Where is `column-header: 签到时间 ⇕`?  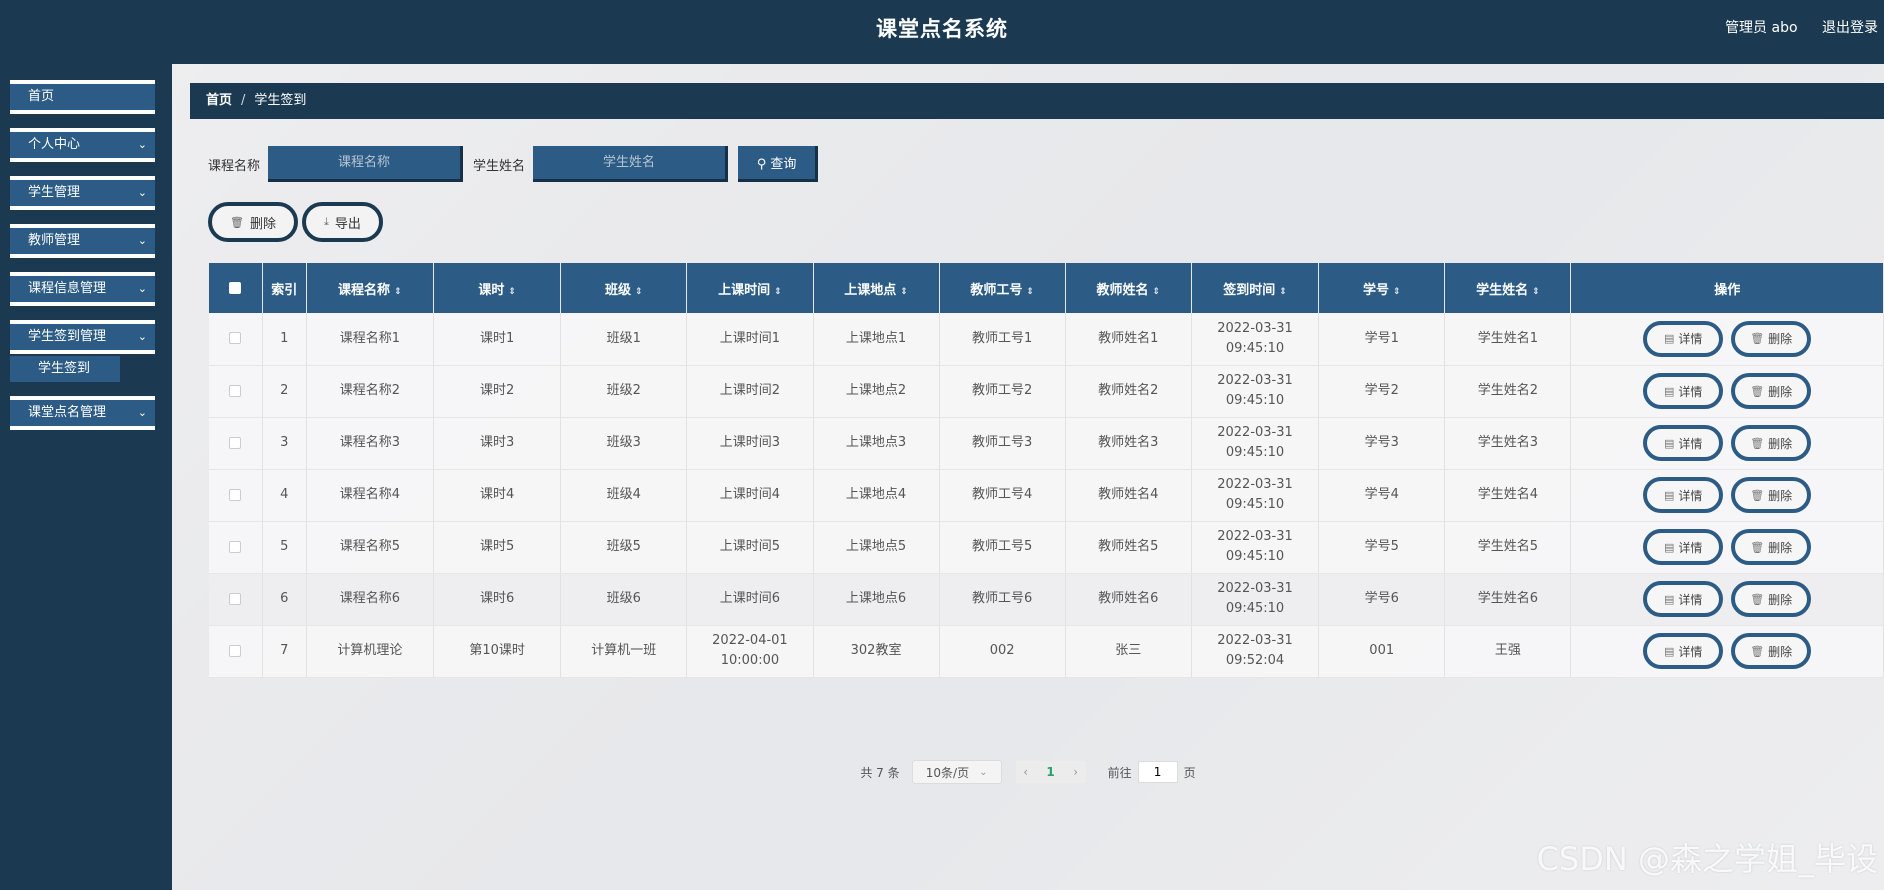
column-header: 签到时间 ⇕ is located at coordinates (1255, 288).